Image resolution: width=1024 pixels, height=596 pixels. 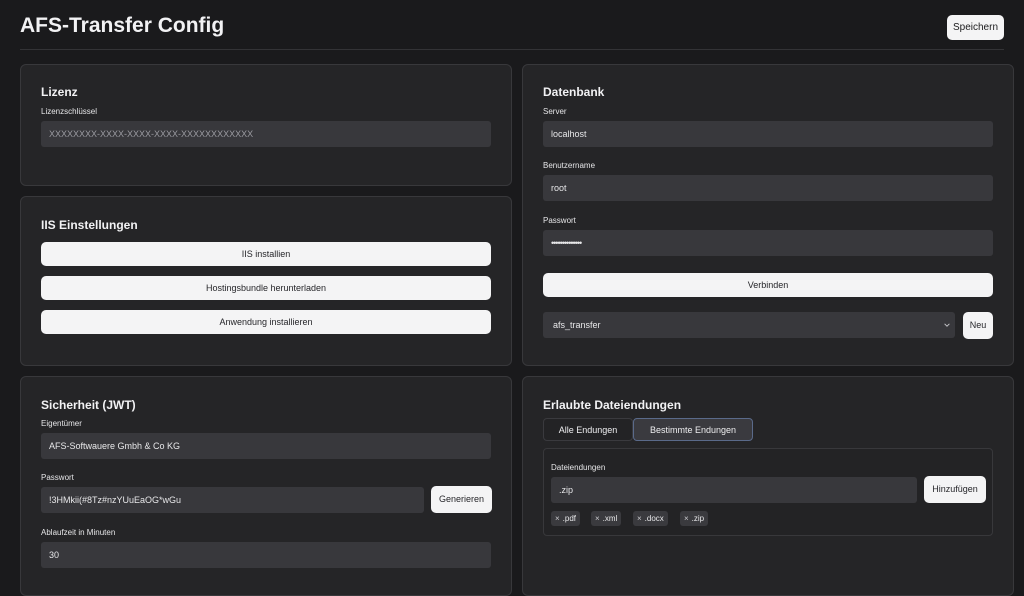 What do you see at coordinates (266, 555) in the screenshot?
I see `expiry-input: 30` at bounding box center [266, 555].